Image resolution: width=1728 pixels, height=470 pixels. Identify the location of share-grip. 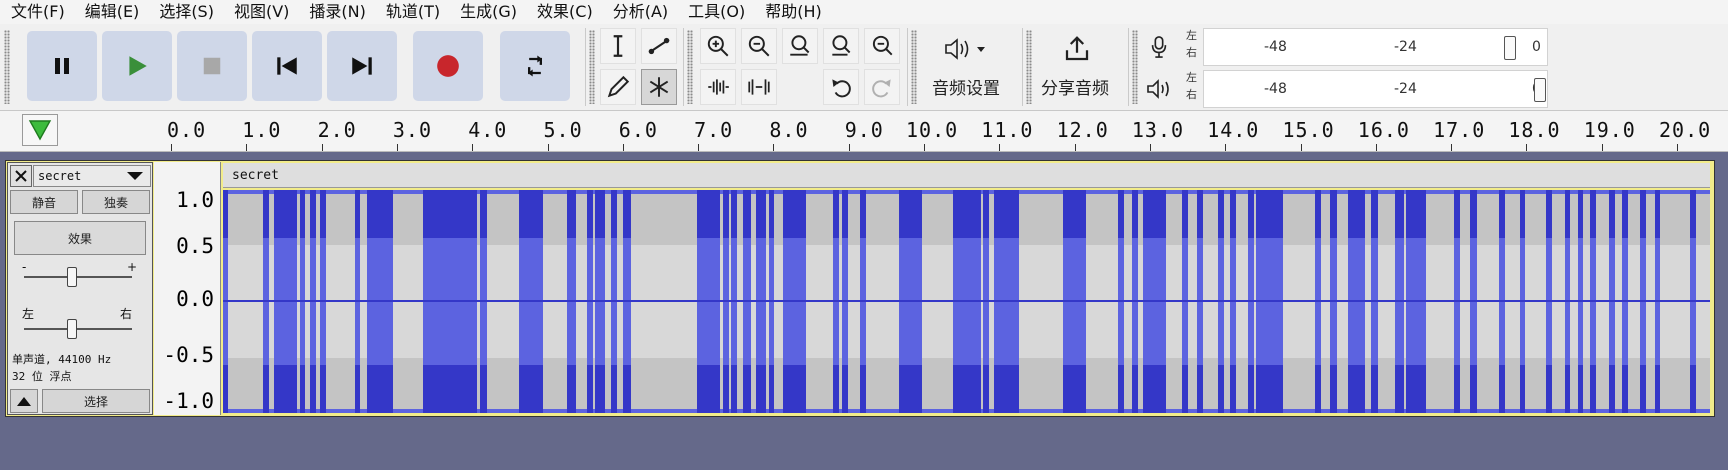
(1029, 67).